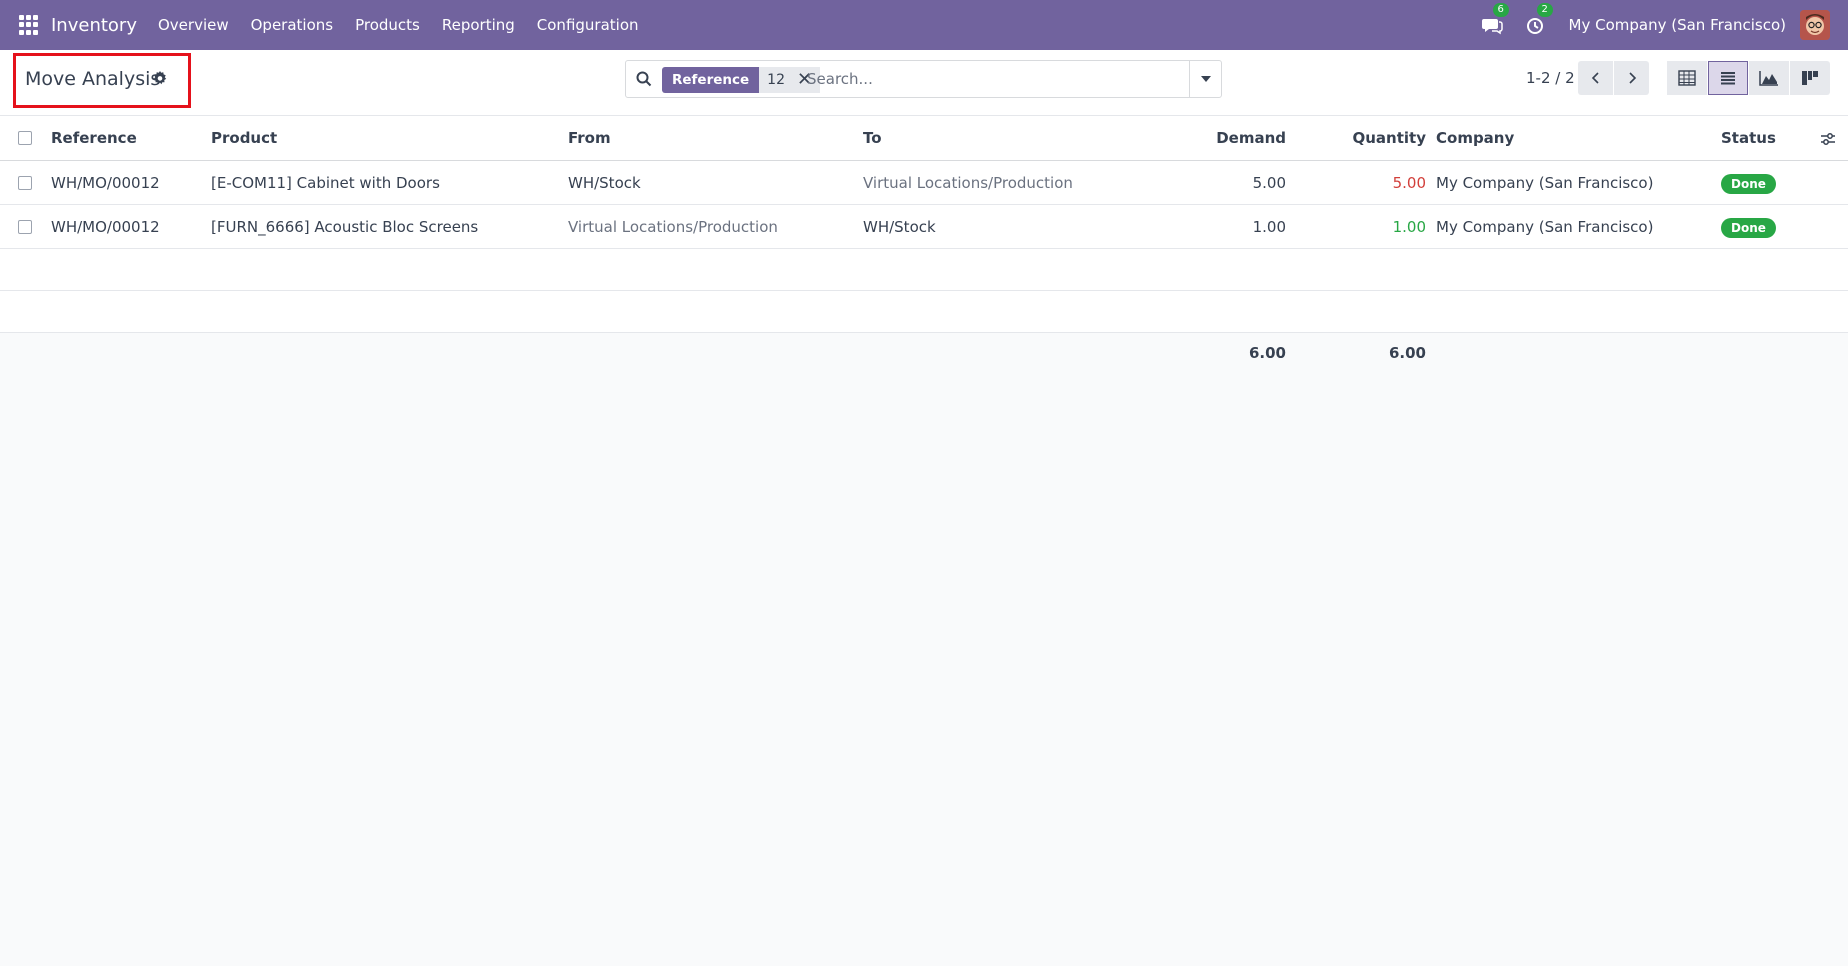 Image resolution: width=1848 pixels, height=966 pixels. Describe the element at coordinates (1828, 139) in the screenshot. I see `column-settings-icon` at that location.